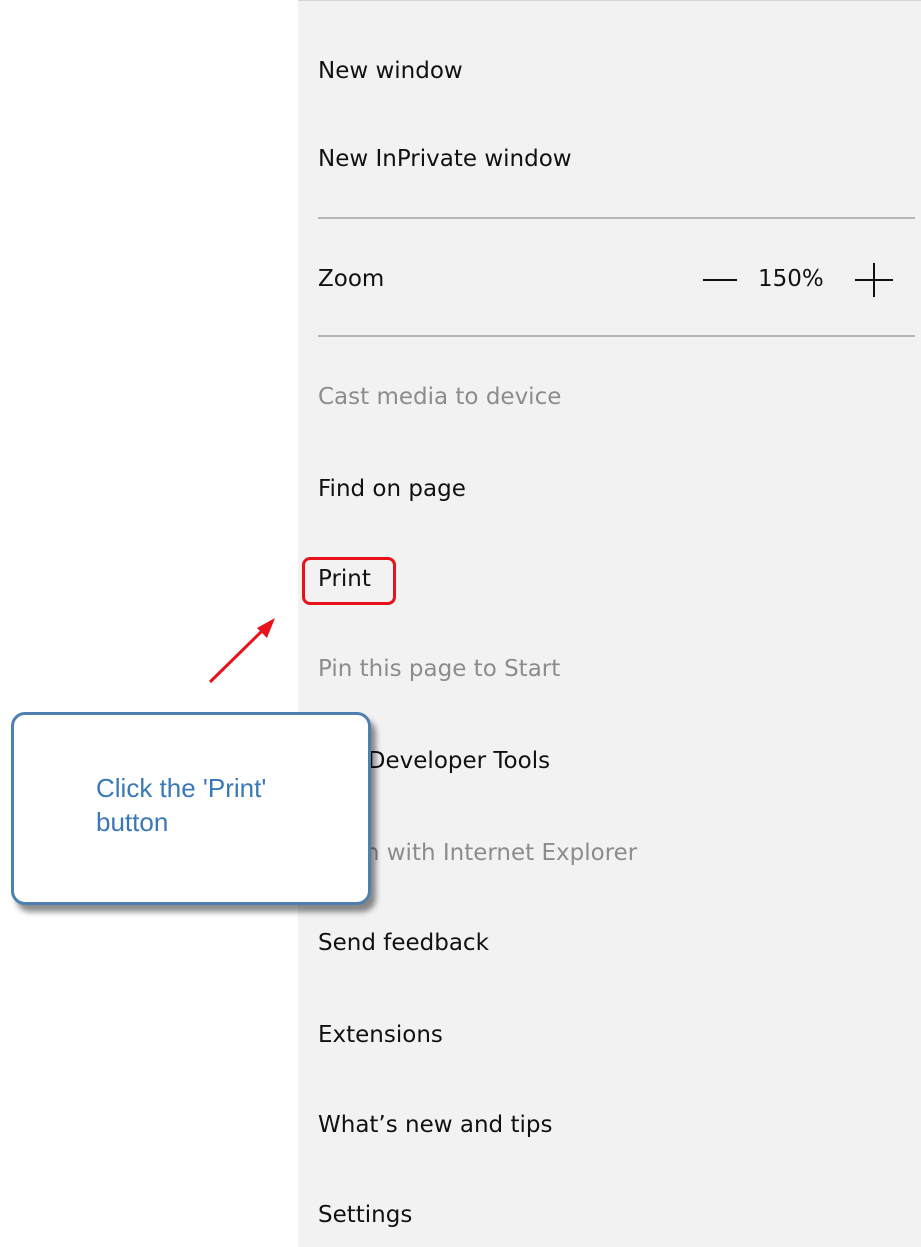  I want to click on zoom-value: 150%, so click(791, 279).